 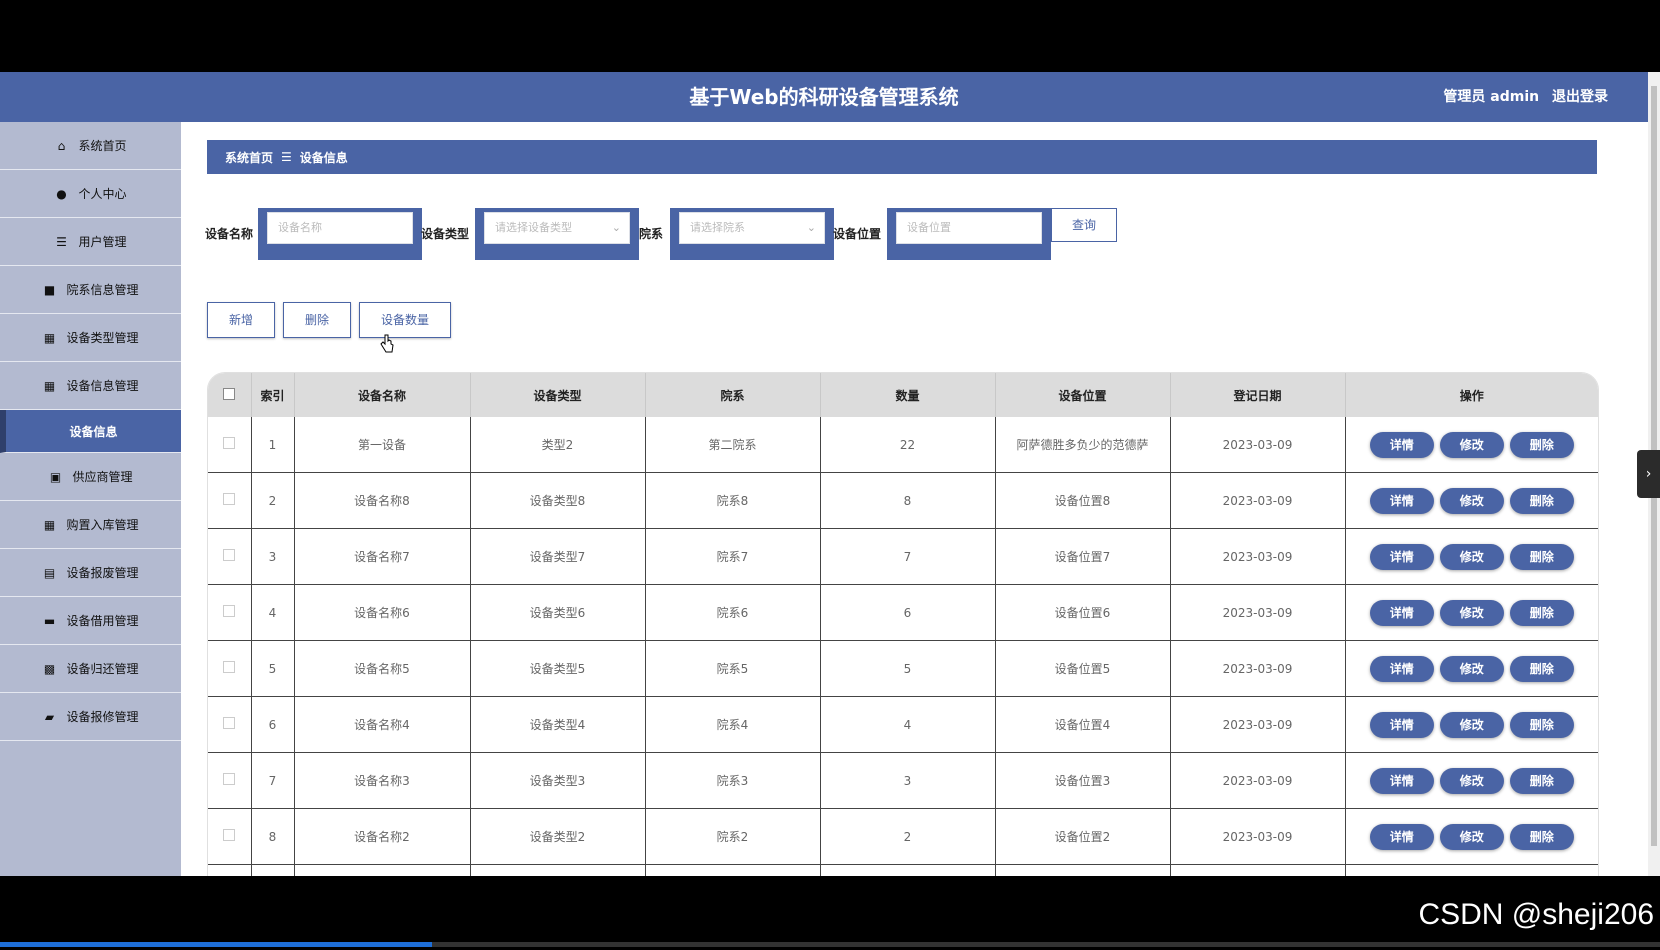 What do you see at coordinates (405, 320) in the screenshot?
I see `device-count-button: 设备数量` at bounding box center [405, 320].